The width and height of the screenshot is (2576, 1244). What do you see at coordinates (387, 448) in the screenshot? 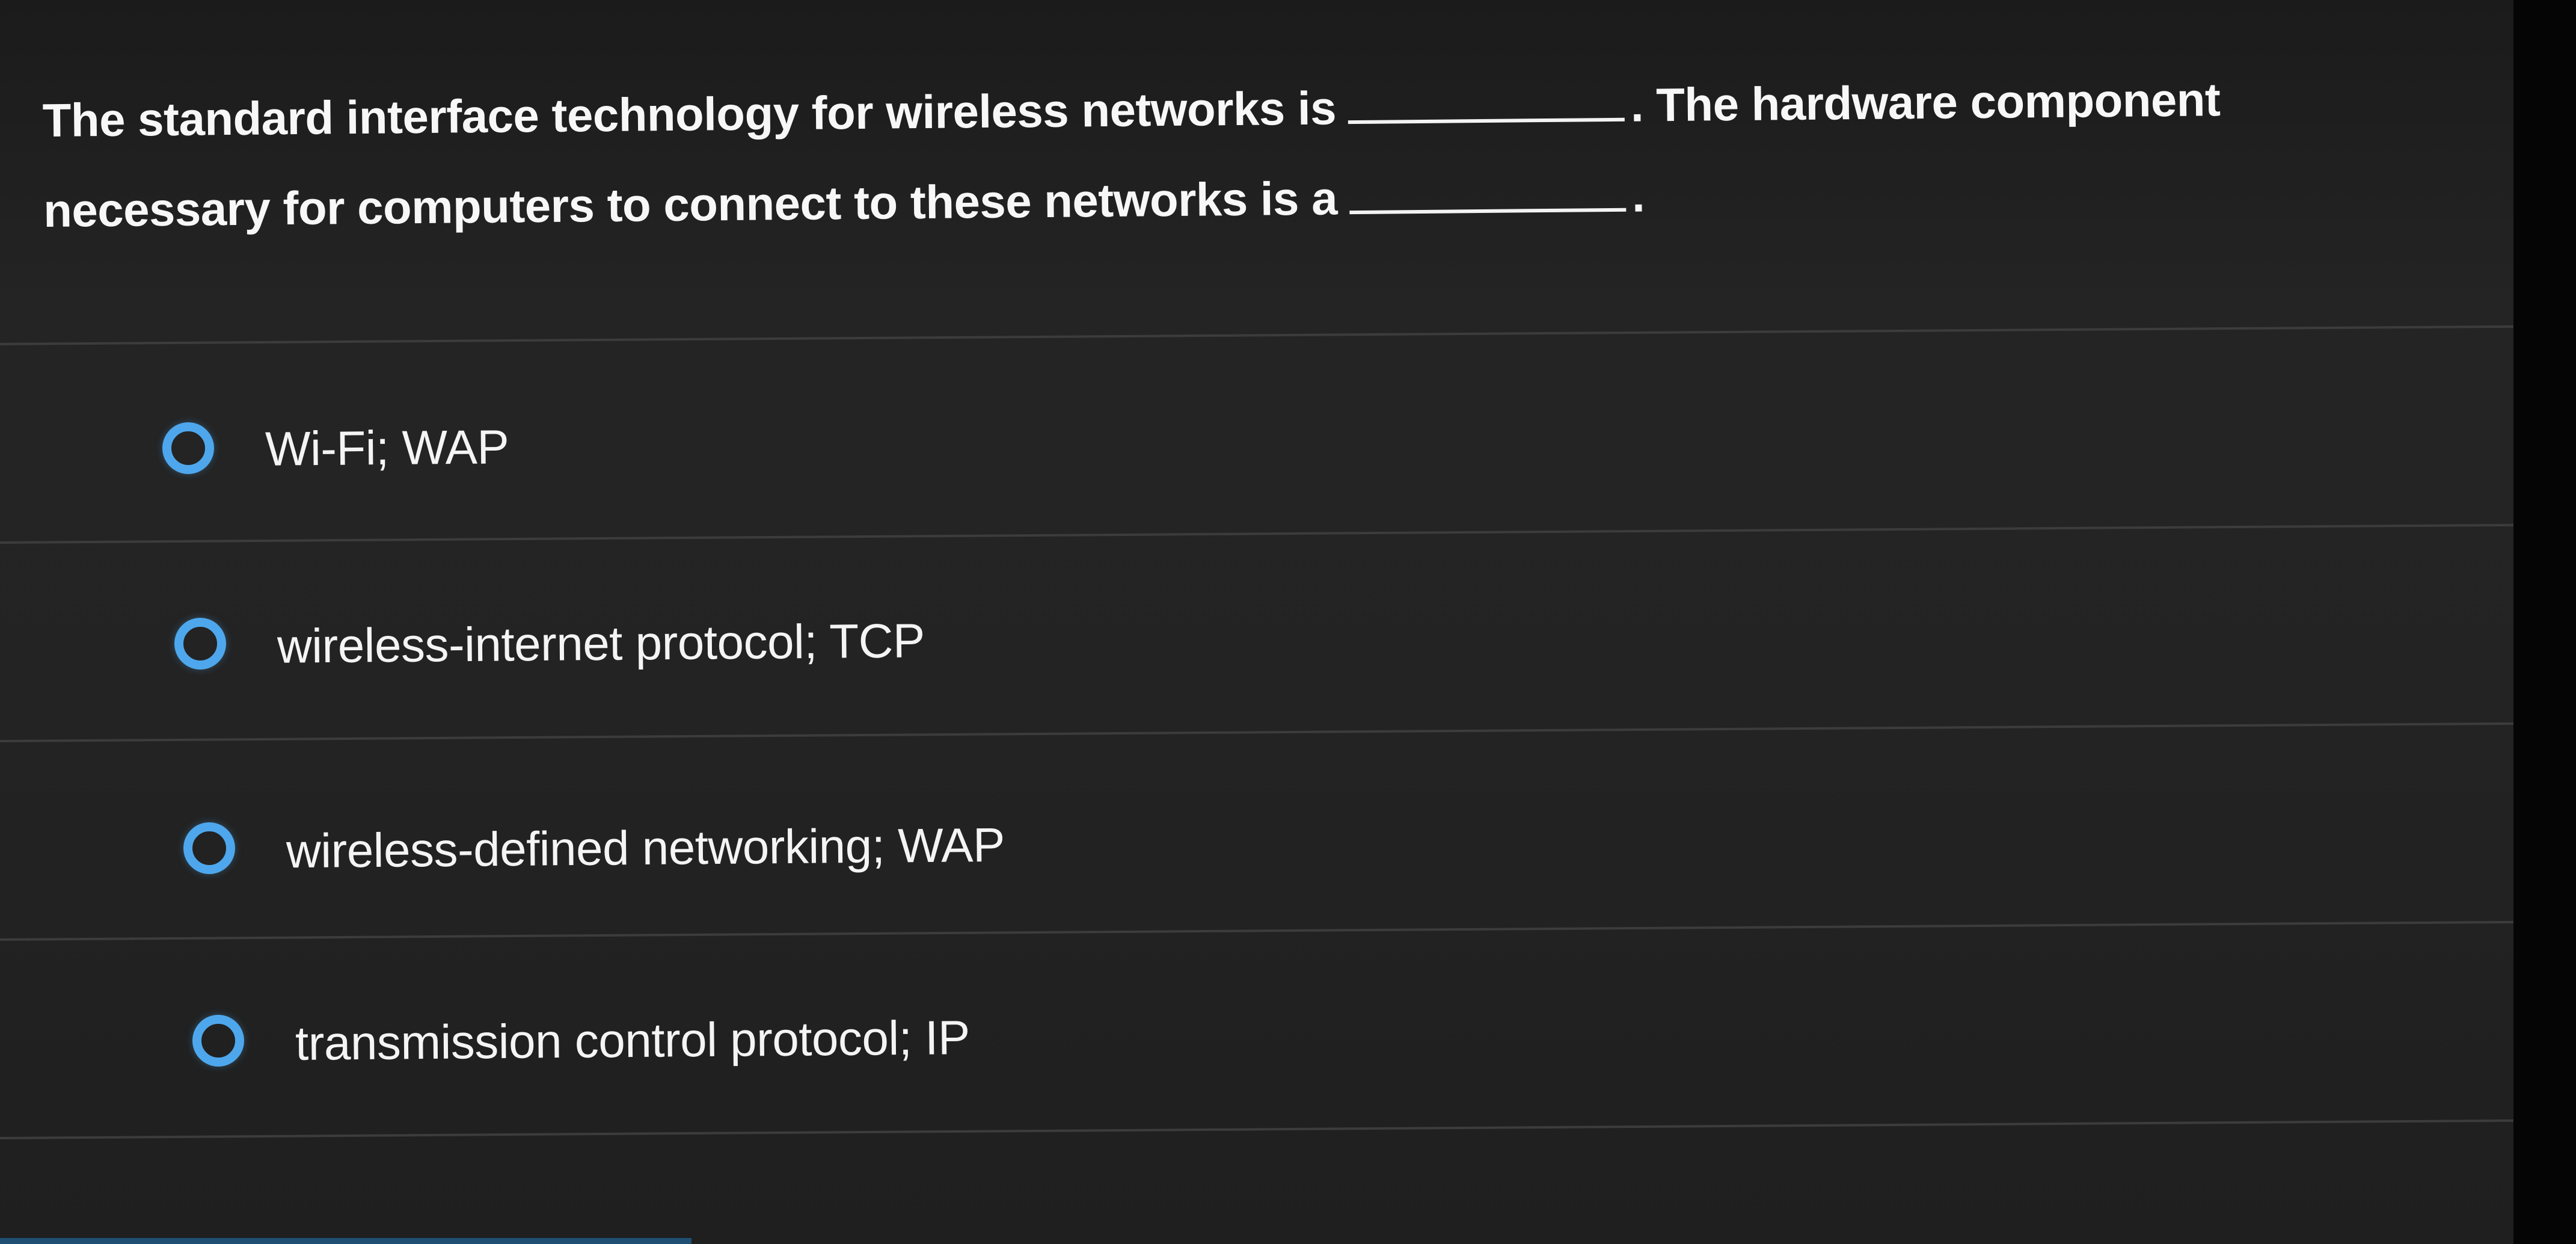
I see `answer-option-label: Wi-Fi; WAP` at bounding box center [387, 448].